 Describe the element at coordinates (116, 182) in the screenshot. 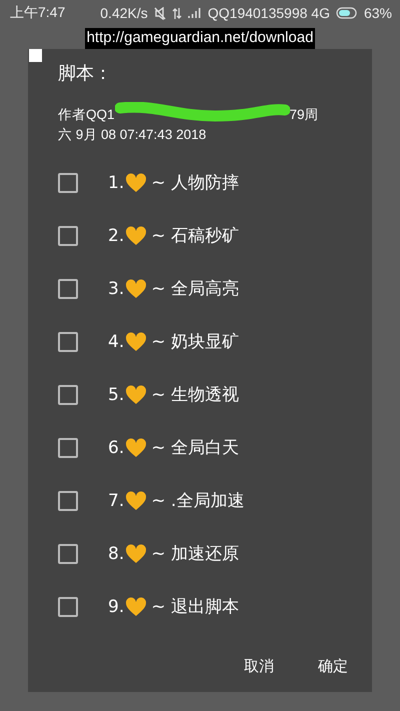

I see `option-number: 1.` at that location.